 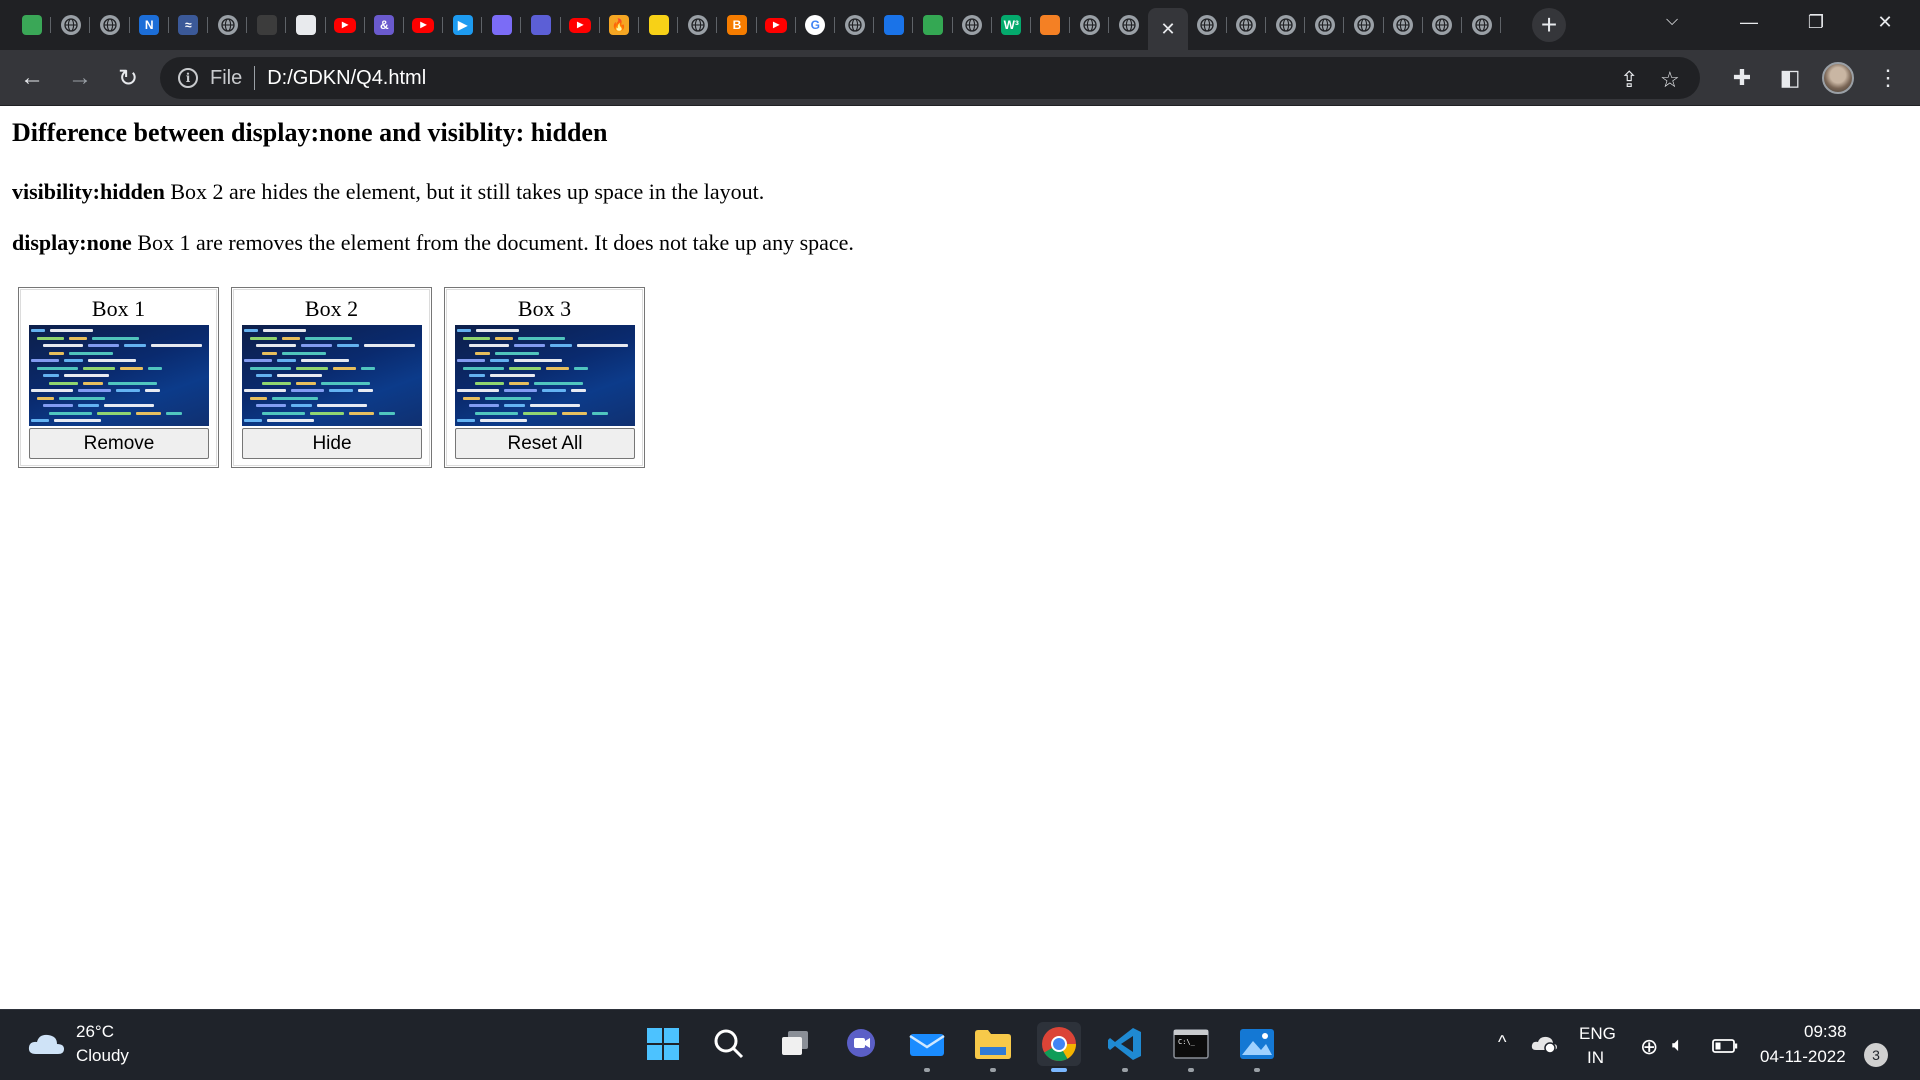 What do you see at coordinates (332, 443) in the screenshot?
I see `hide-button: Hide` at bounding box center [332, 443].